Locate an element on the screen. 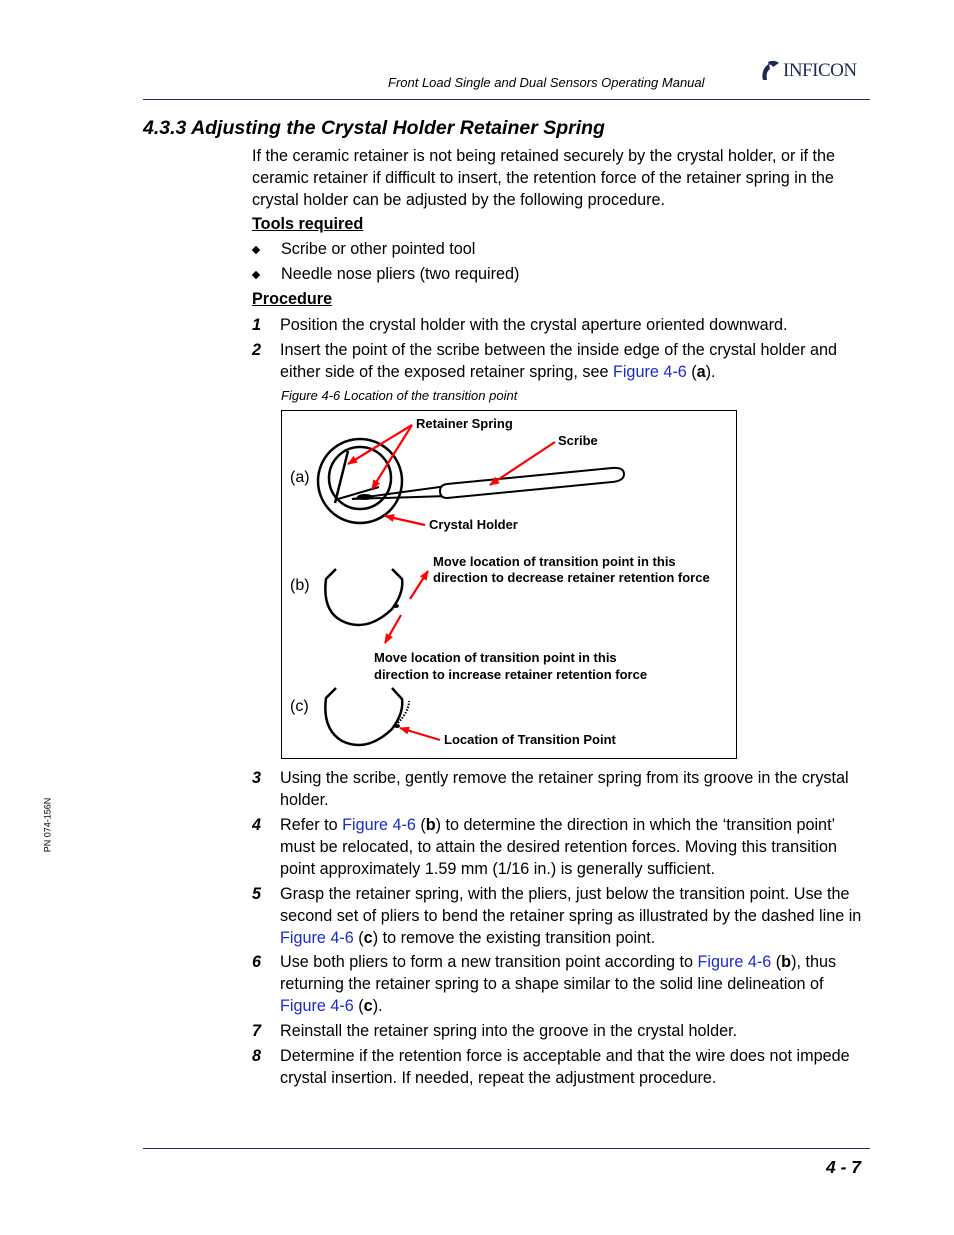 This screenshot has height=1235, width=954. page-number: 4 - 7 is located at coordinates (844, 1167).